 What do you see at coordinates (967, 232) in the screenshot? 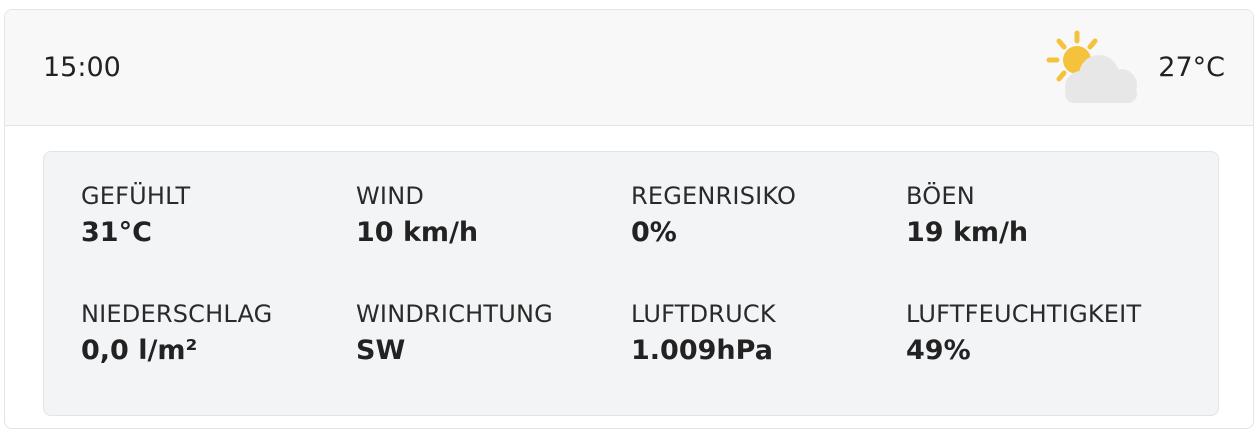
I see `detail-value: 19 km/h` at bounding box center [967, 232].